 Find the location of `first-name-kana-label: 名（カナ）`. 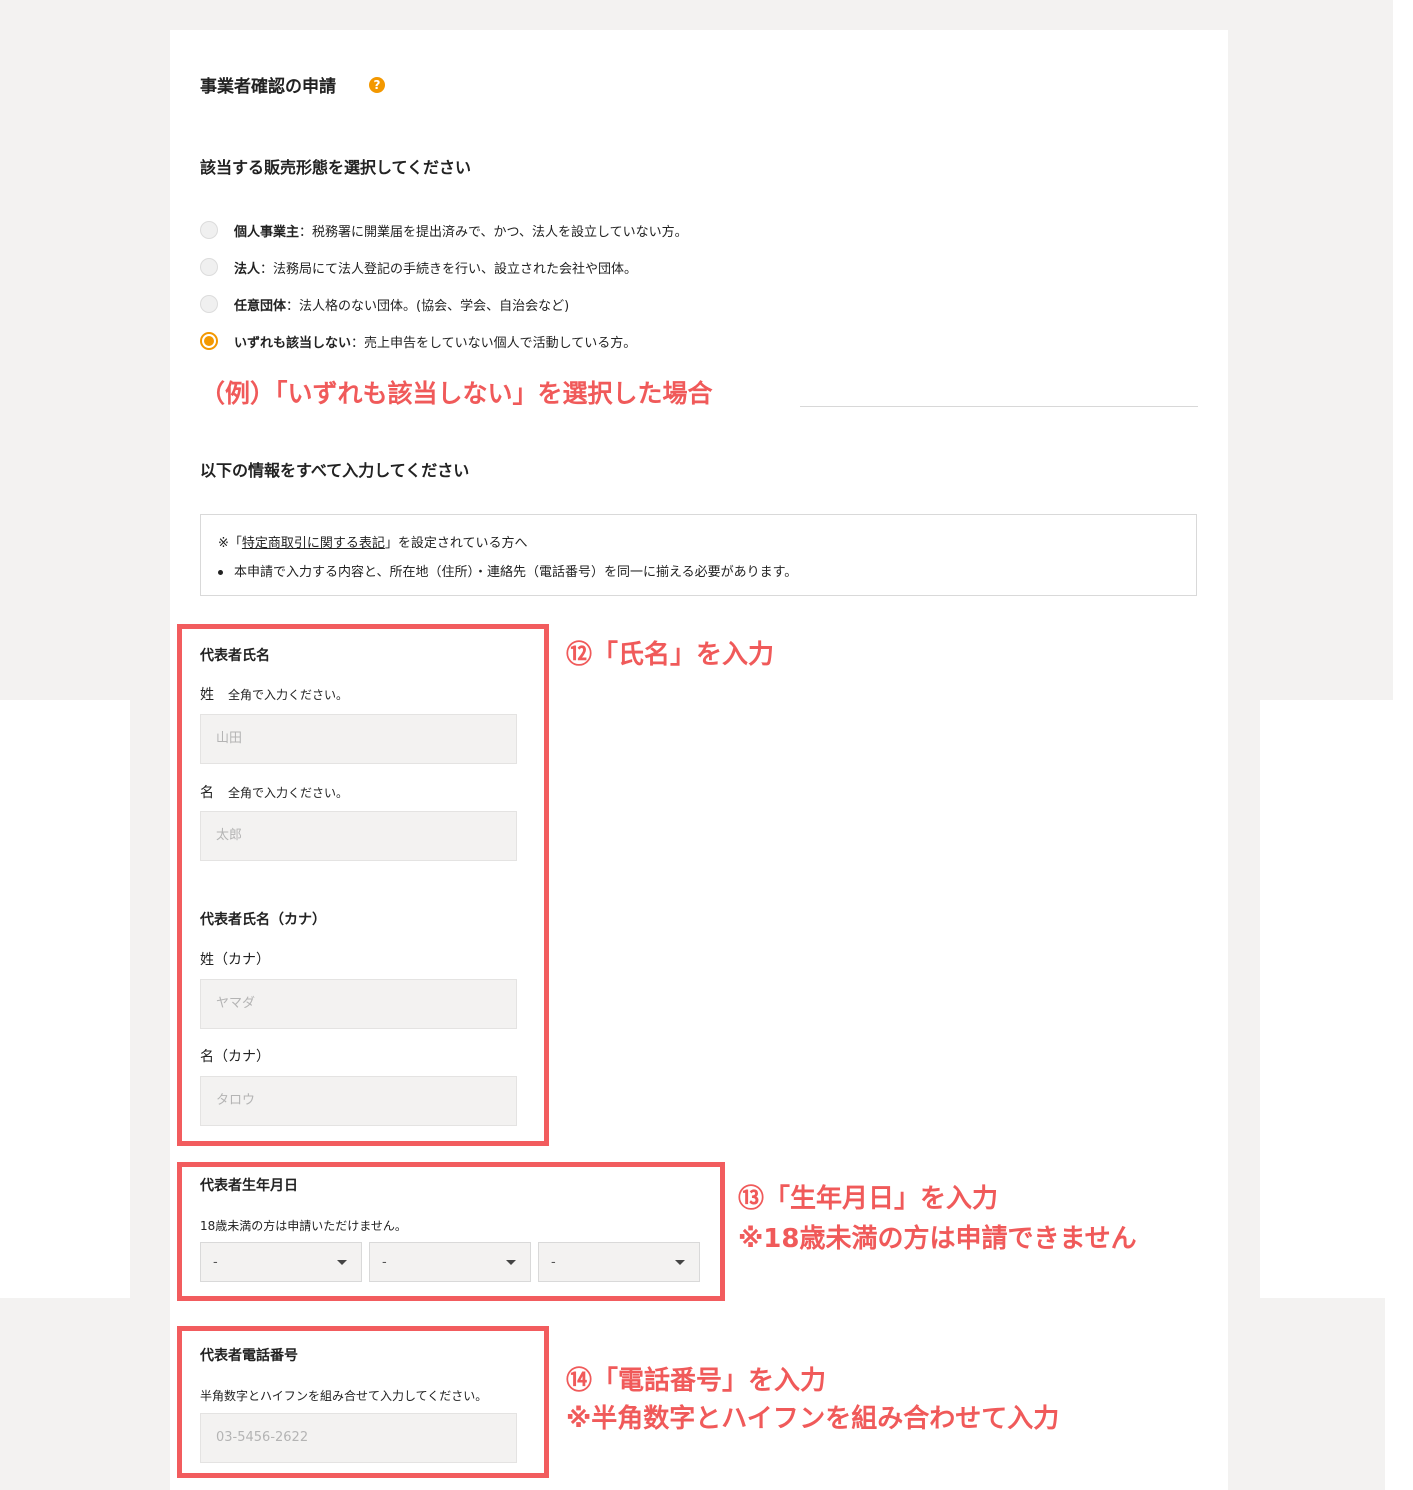

first-name-kana-label: 名（カナ） is located at coordinates (235, 1057).